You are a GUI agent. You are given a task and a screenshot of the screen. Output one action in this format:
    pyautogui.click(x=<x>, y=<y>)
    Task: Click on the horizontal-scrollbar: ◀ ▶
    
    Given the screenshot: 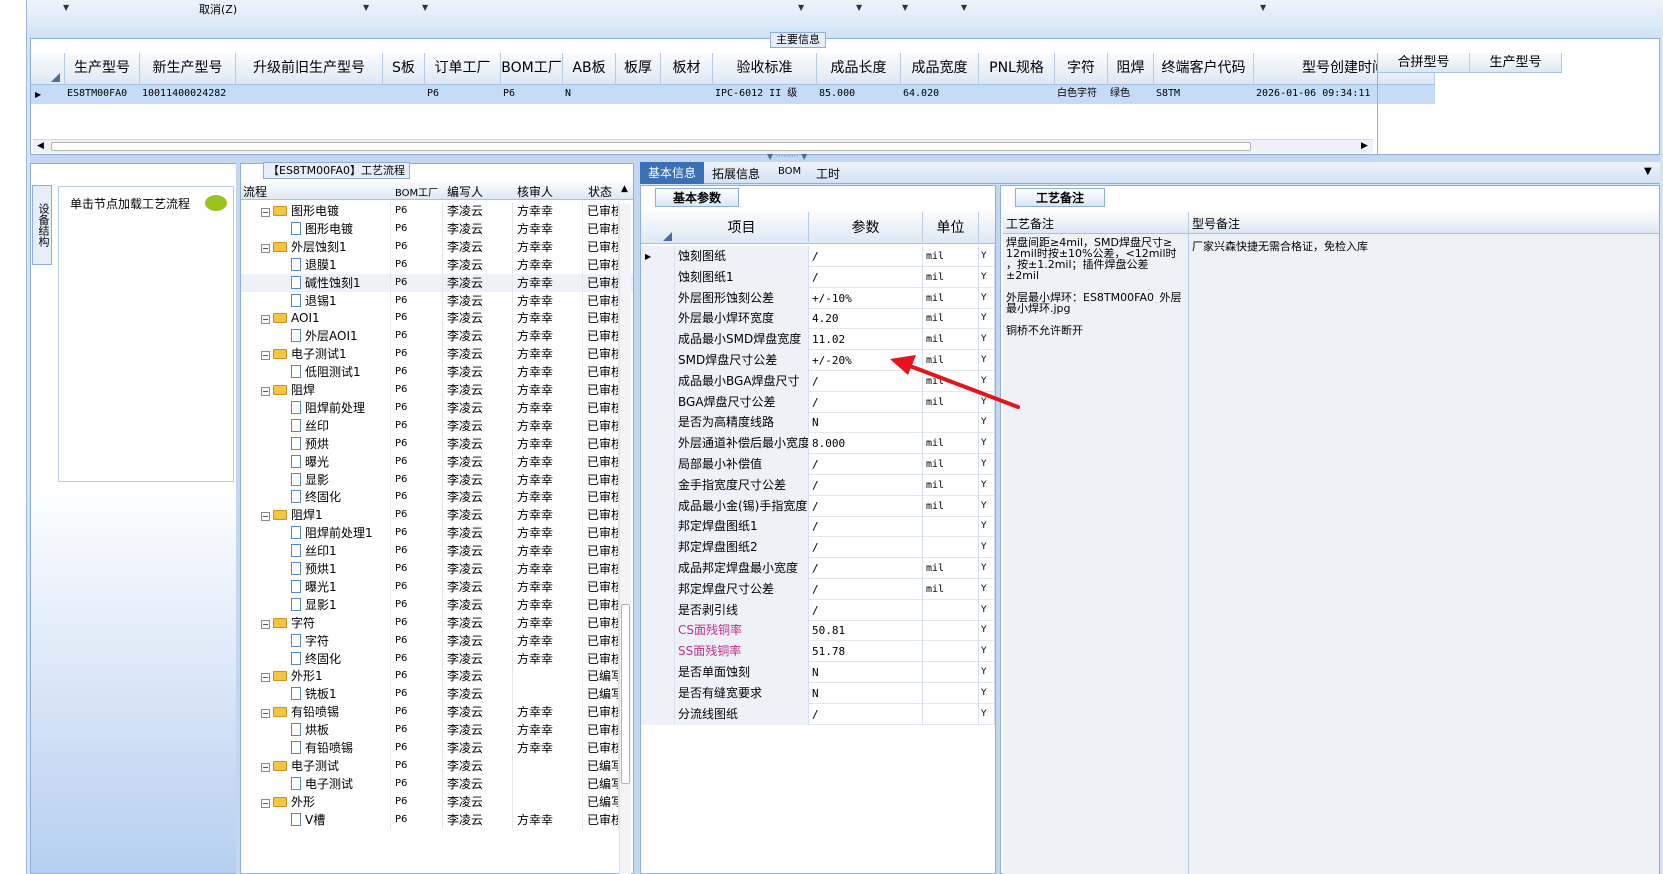 What is the action you would take?
    pyautogui.click(x=703, y=146)
    